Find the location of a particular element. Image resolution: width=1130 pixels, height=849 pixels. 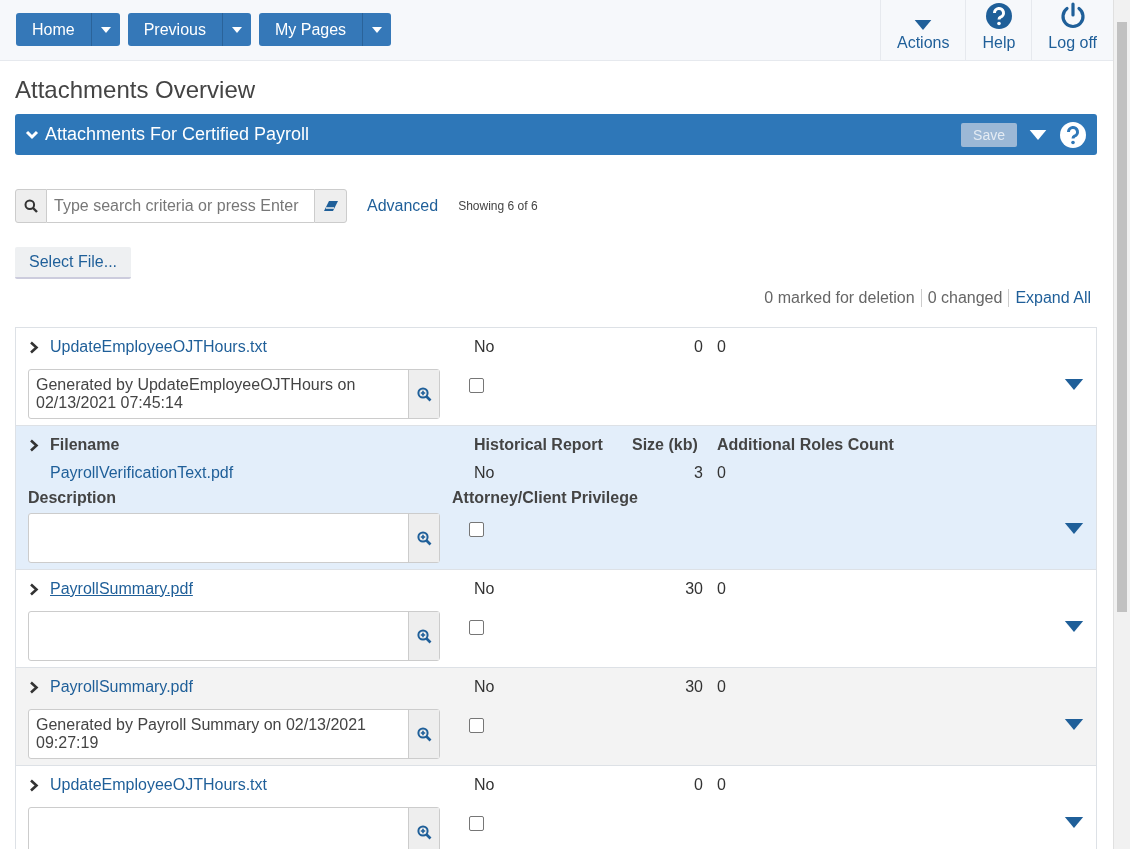

search-field: Type search criteria or press Enter is located at coordinates (180, 206).